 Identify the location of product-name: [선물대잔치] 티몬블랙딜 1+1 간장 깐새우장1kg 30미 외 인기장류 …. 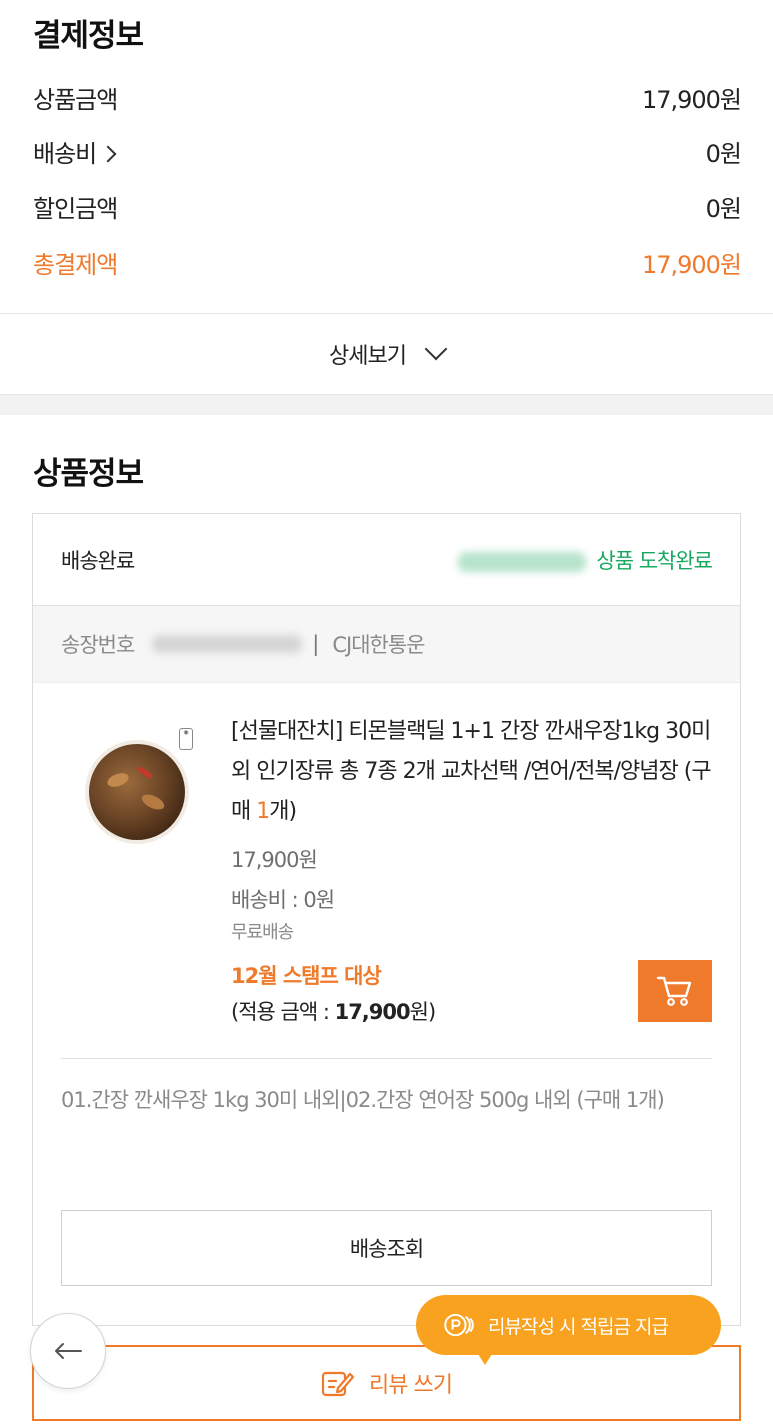
(476, 772).